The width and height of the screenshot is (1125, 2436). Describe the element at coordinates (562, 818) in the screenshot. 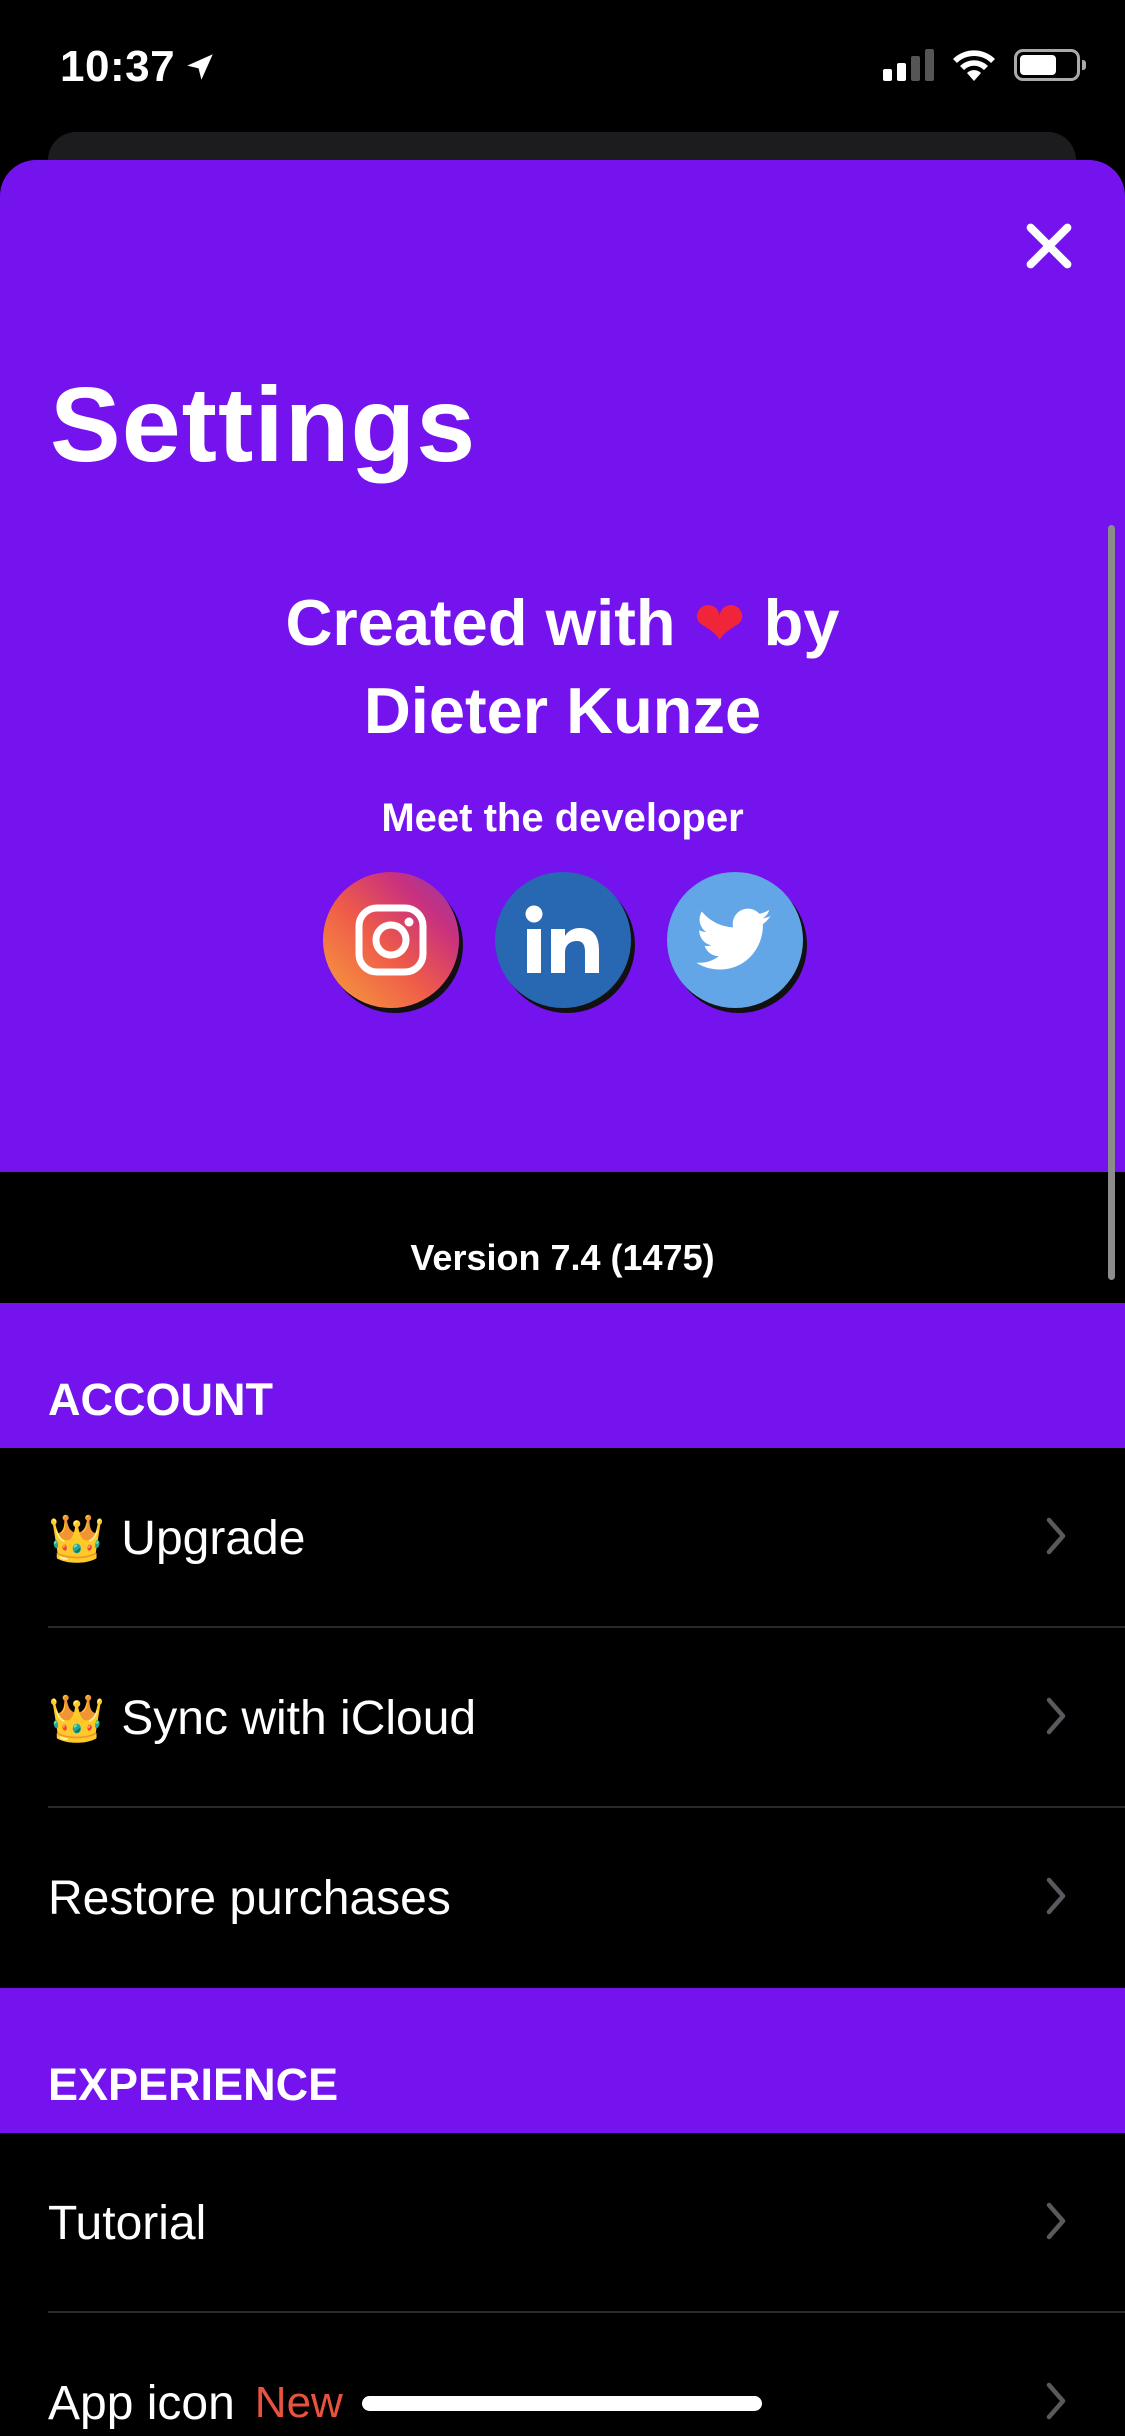

I see `meet-developer-label: Meet the developer` at that location.